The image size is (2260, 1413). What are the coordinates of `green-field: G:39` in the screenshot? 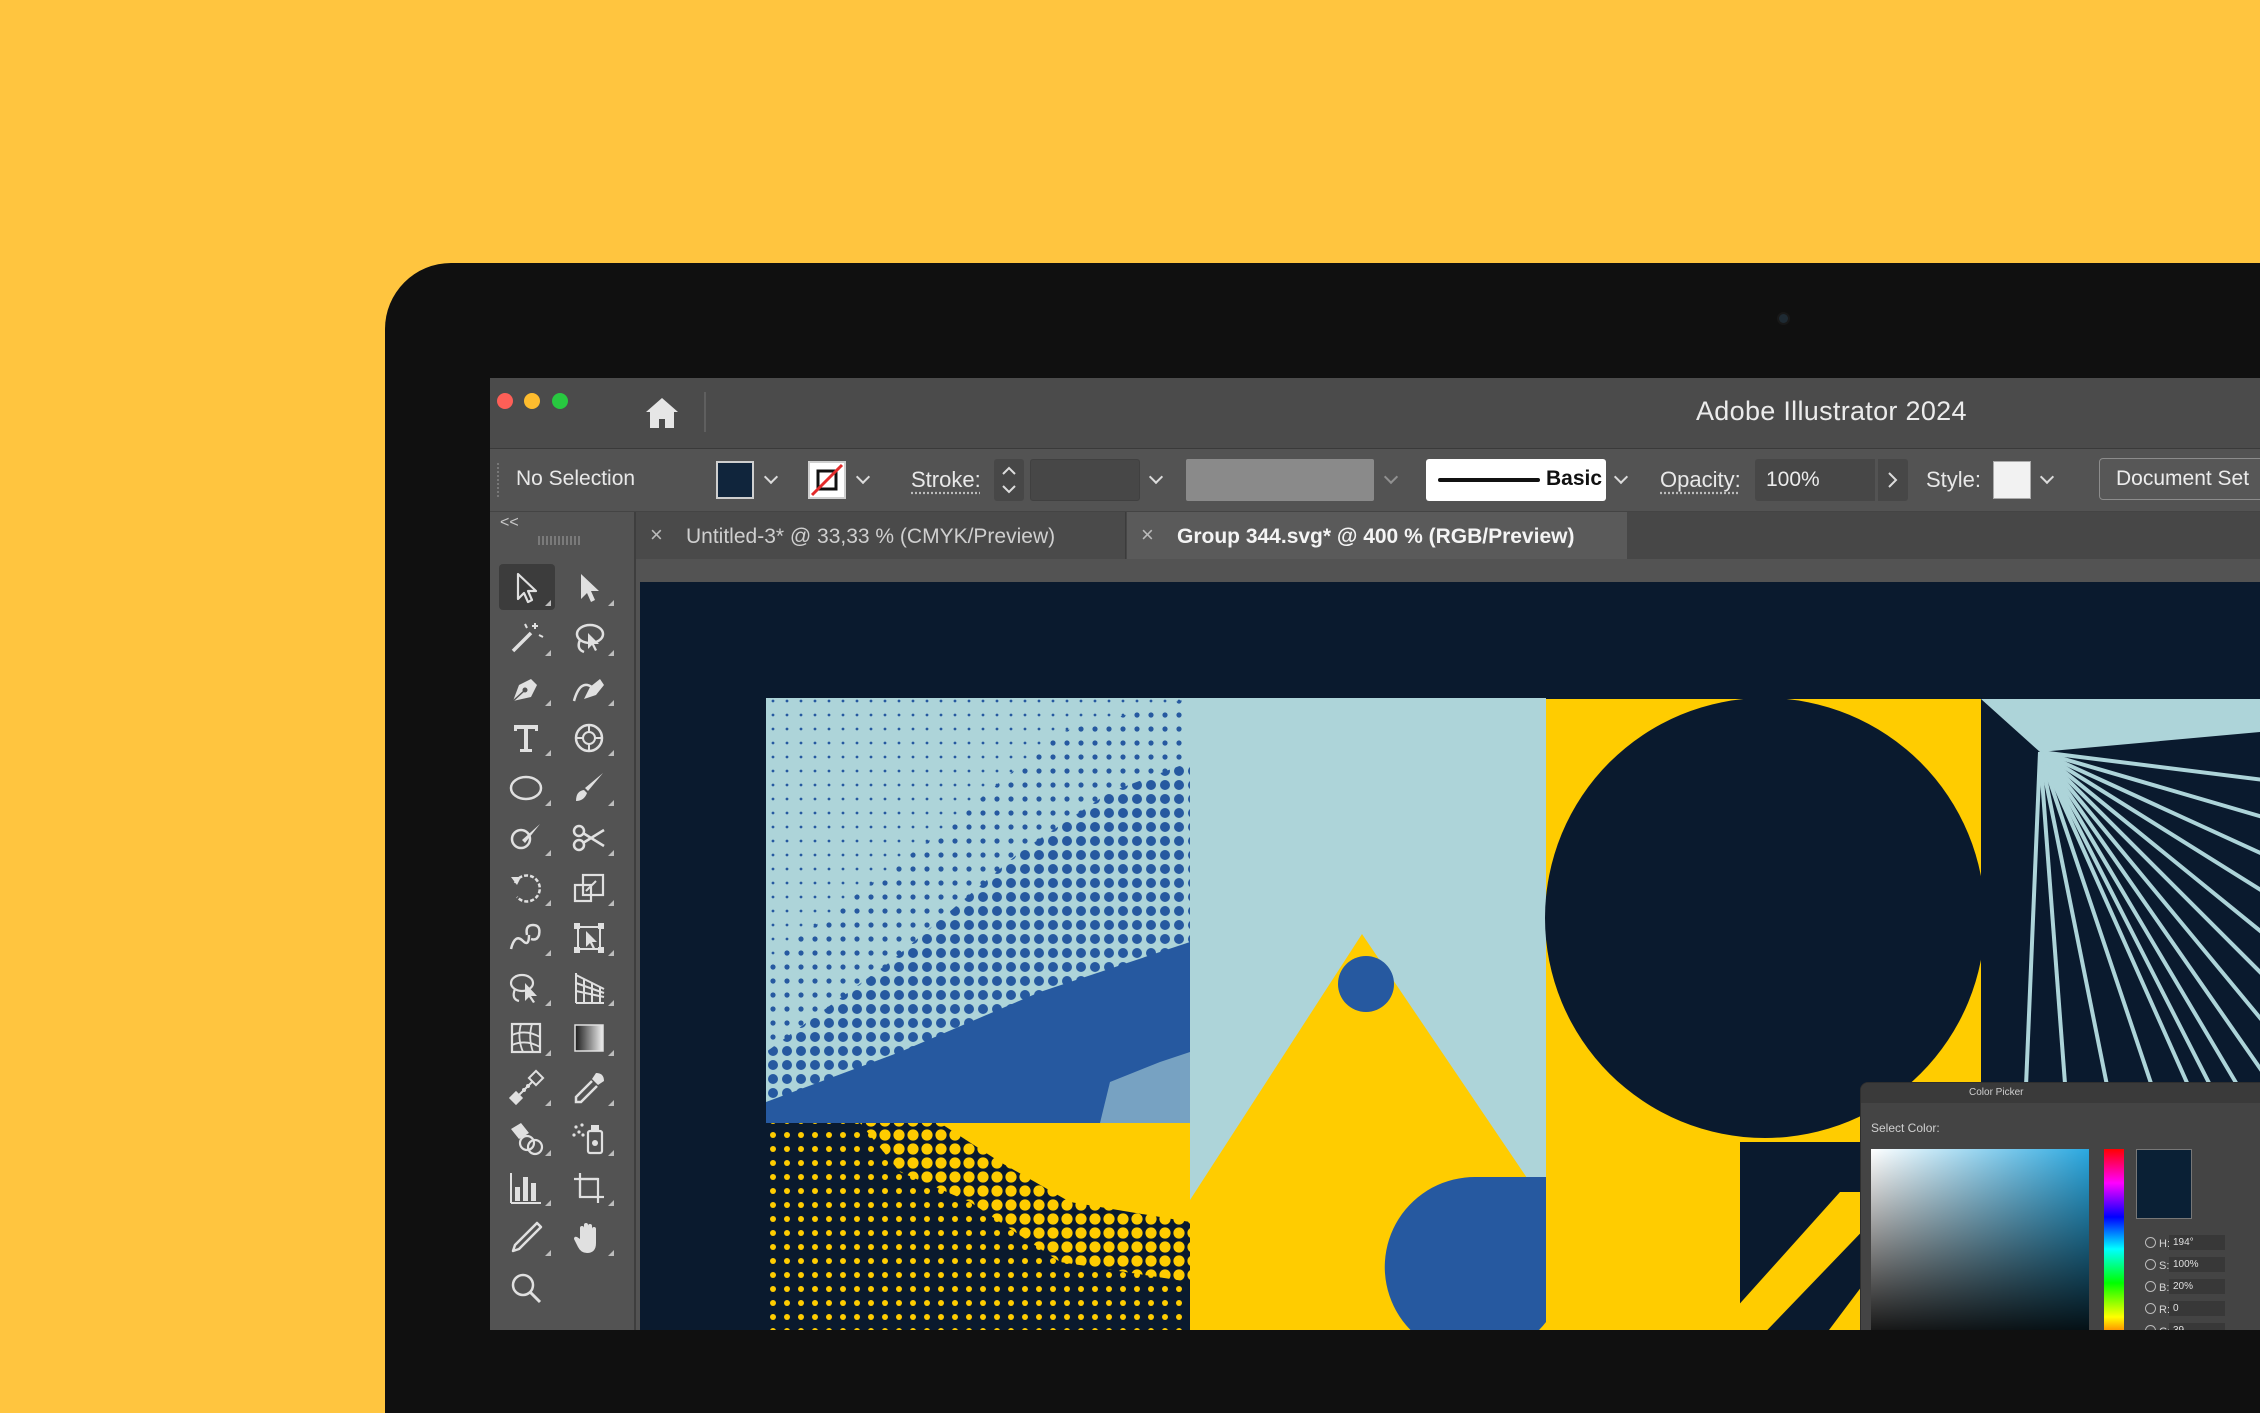 It's located at (2185, 1326).